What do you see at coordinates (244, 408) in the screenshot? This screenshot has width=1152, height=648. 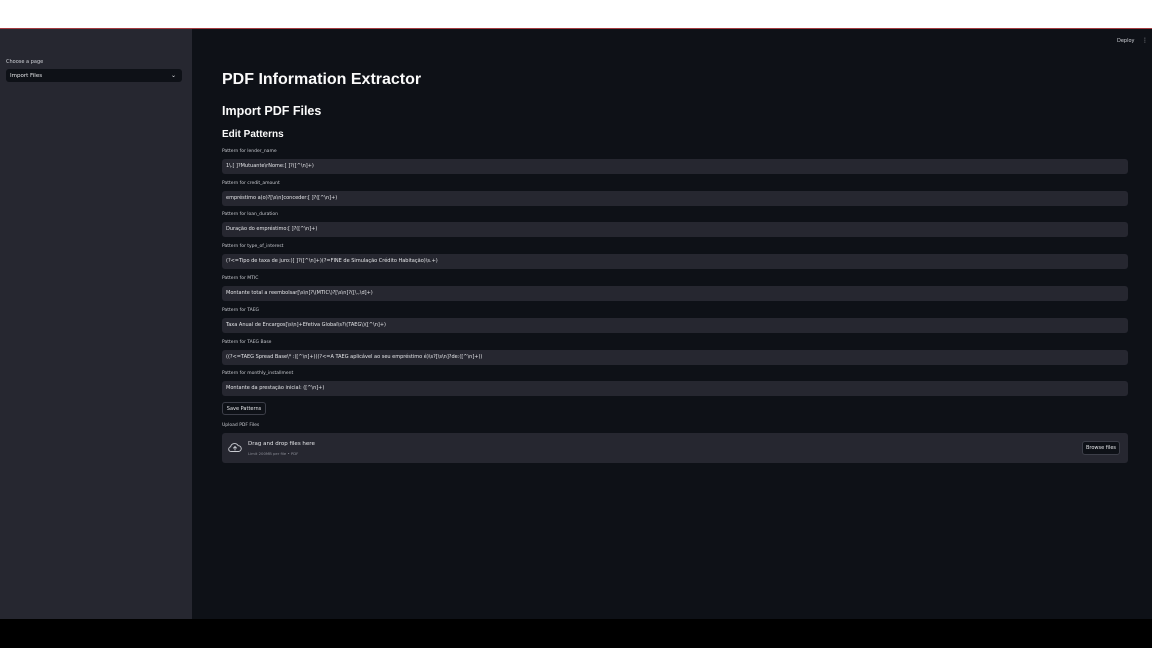 I see `save-patterns-button: Save Patterns` at bounding box center [244, 408].